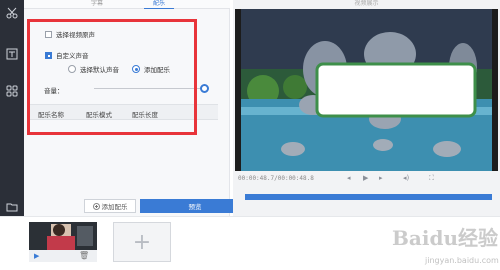 The height and width of the screenshot is (270, 500). Describe the element at coordinates (114, 207) in the screenshot. I see `add-music-button-label: 添加配乐` at that location.